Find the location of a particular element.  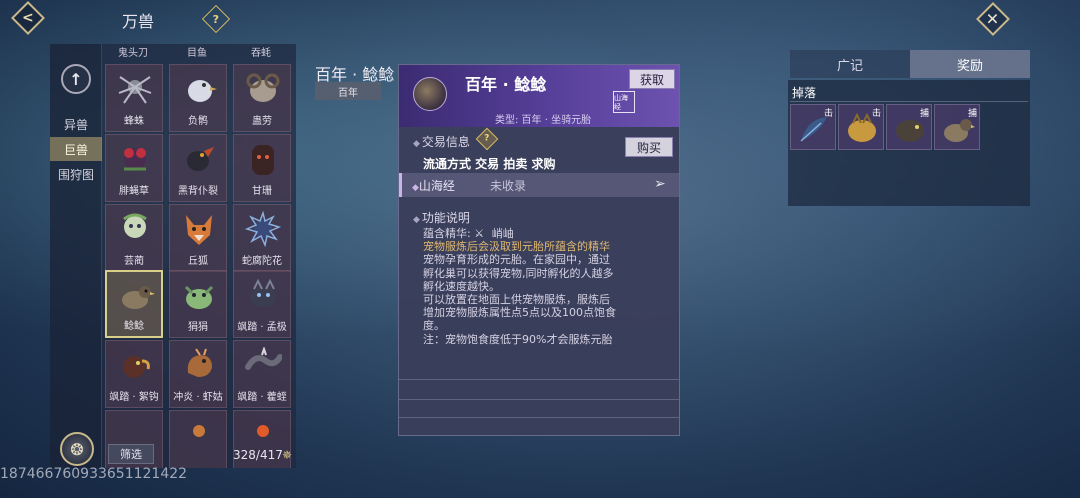

page-title: 万兽 is located at coordinates (138, 21).